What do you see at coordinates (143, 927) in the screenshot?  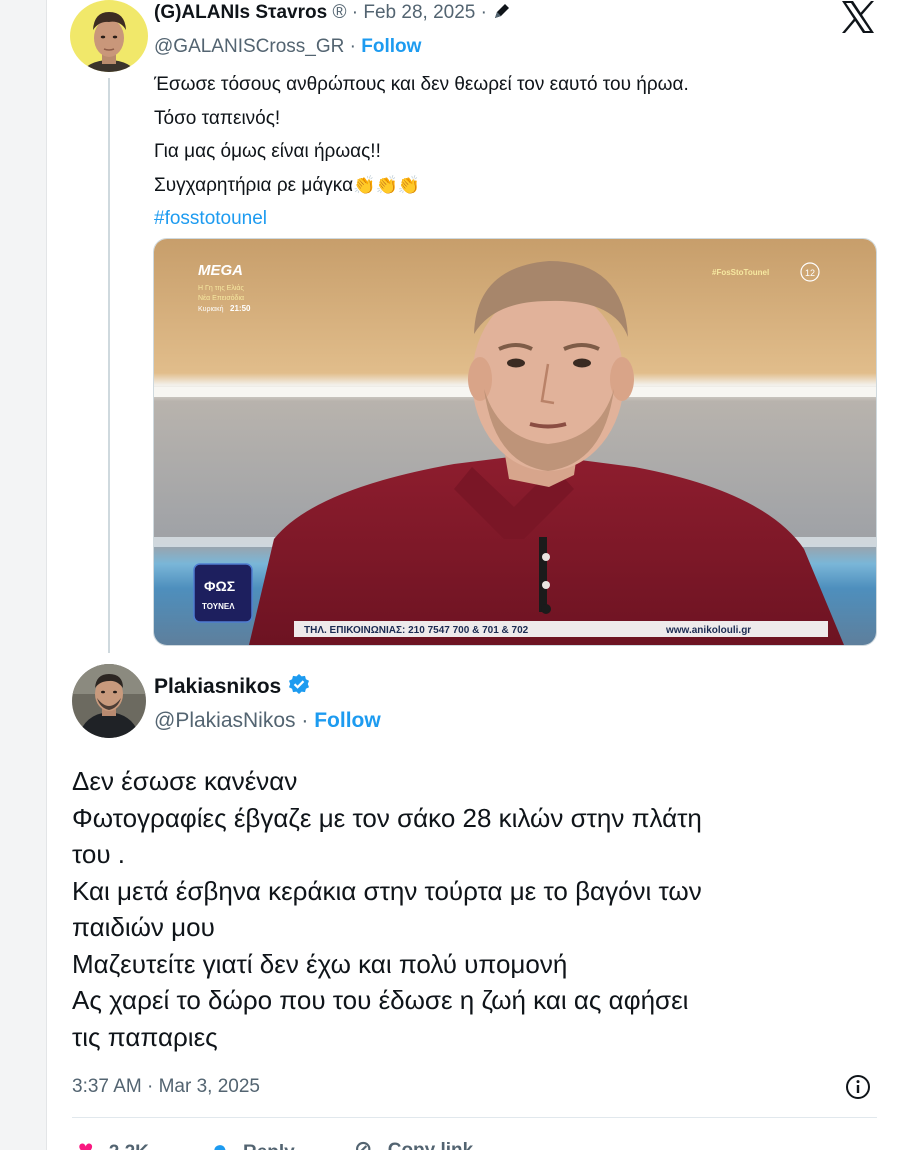 I see `tweet2-line: παιδιών μου` at bounding box center [143, 927].